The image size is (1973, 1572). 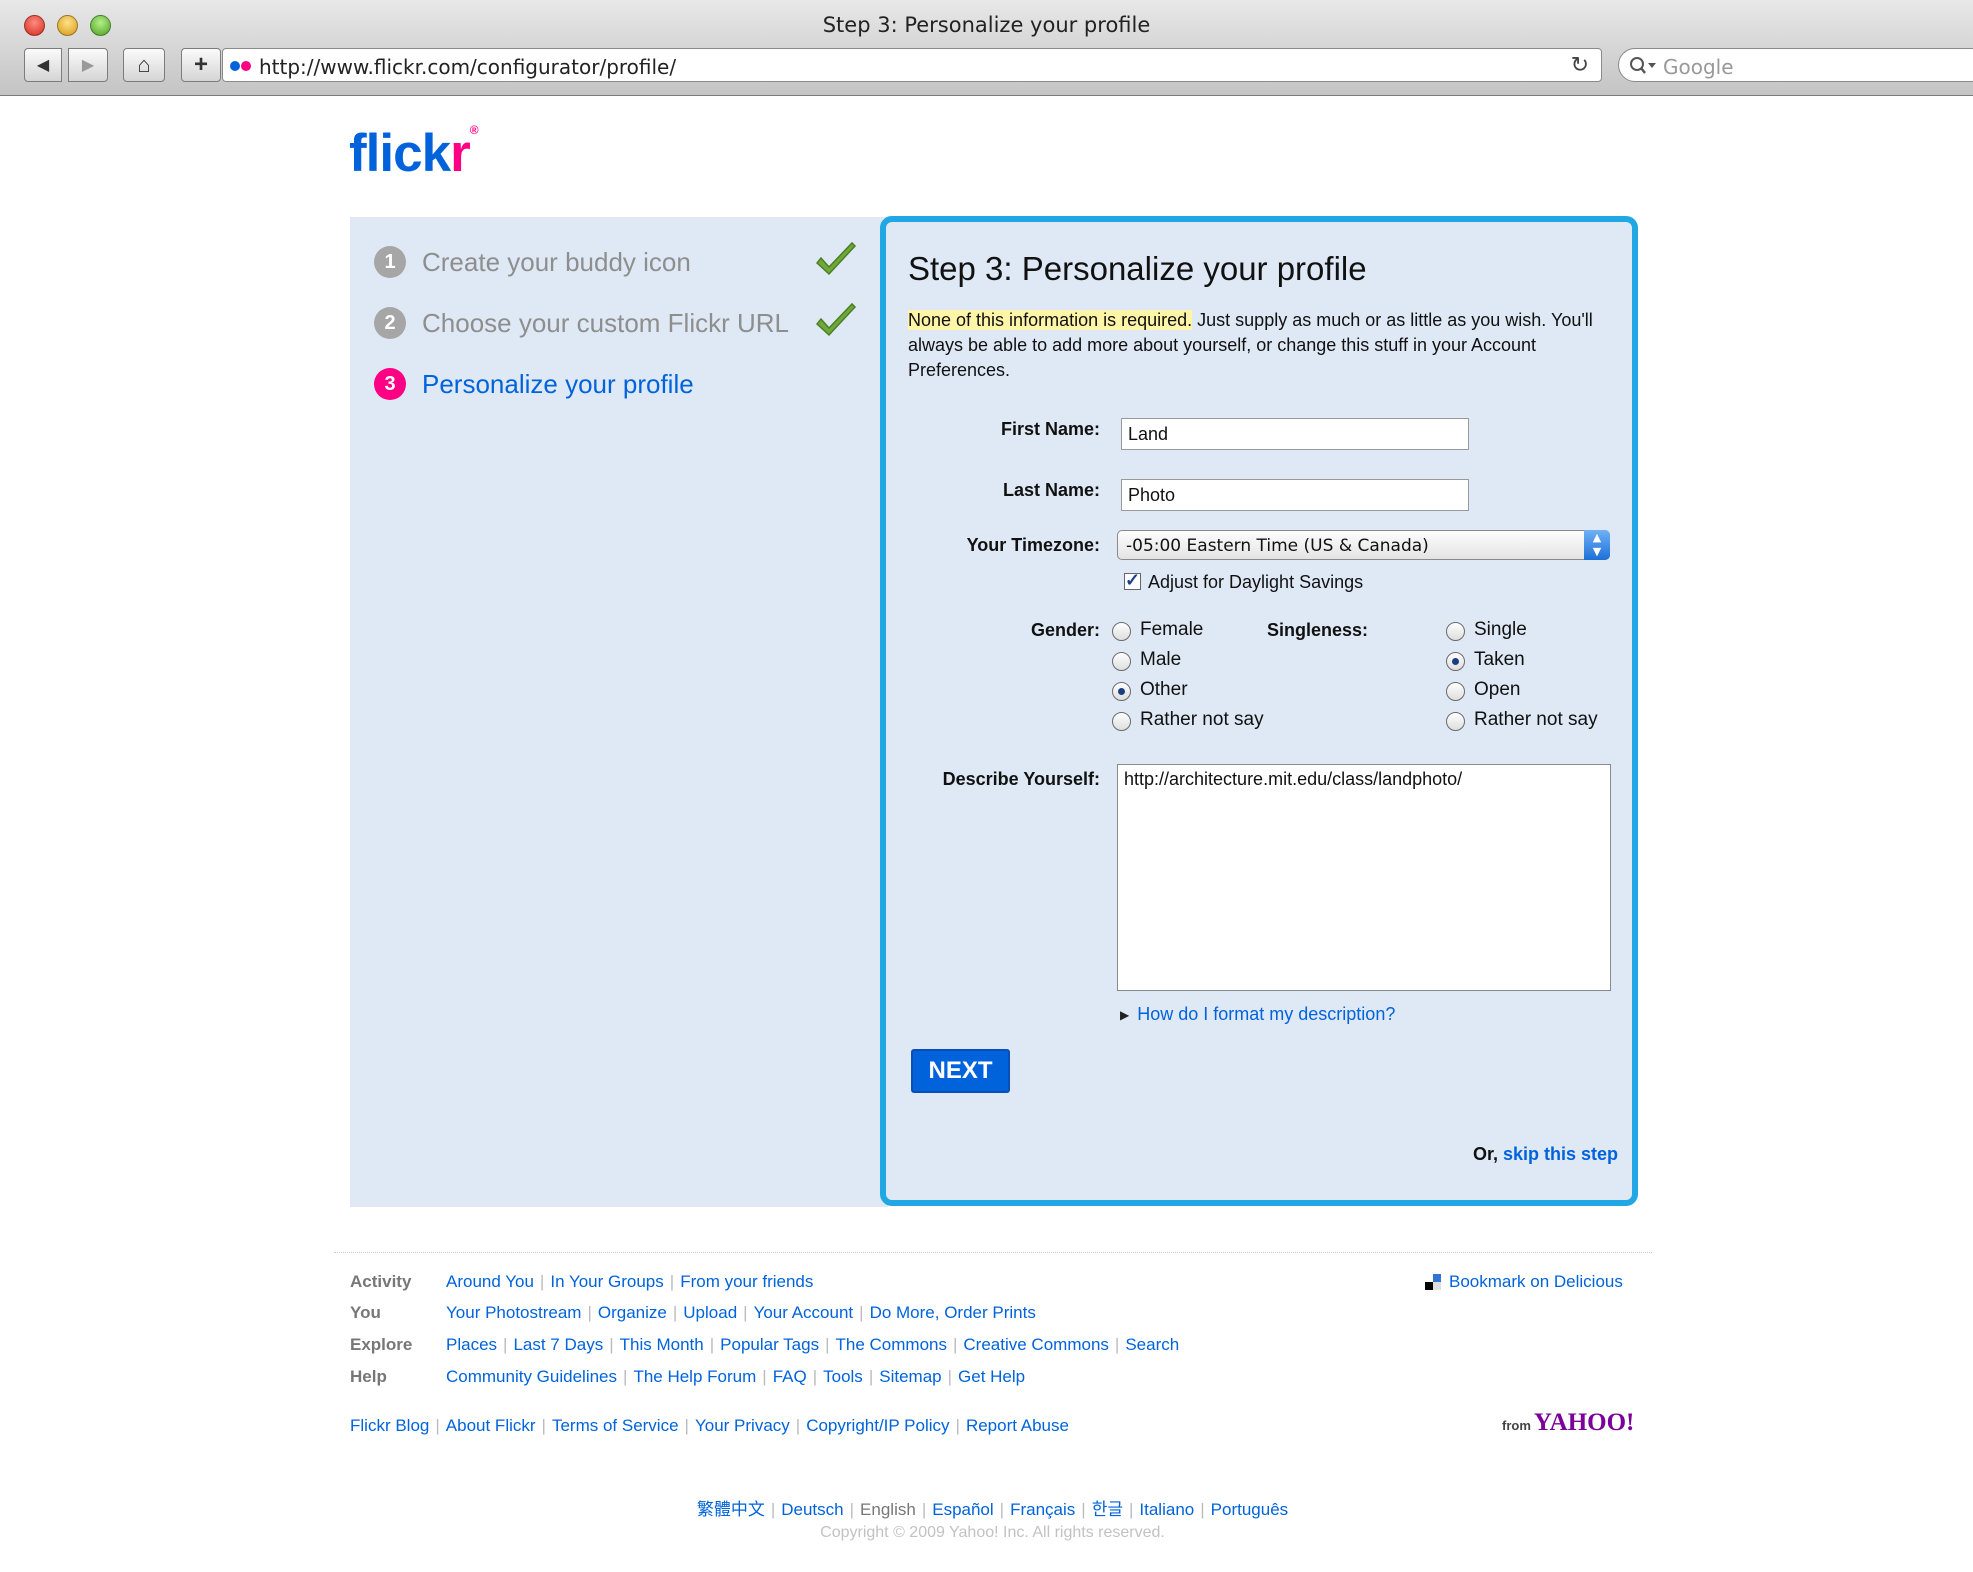 I want to click on gender-option-label: Male, so click(x=1161, y=659).